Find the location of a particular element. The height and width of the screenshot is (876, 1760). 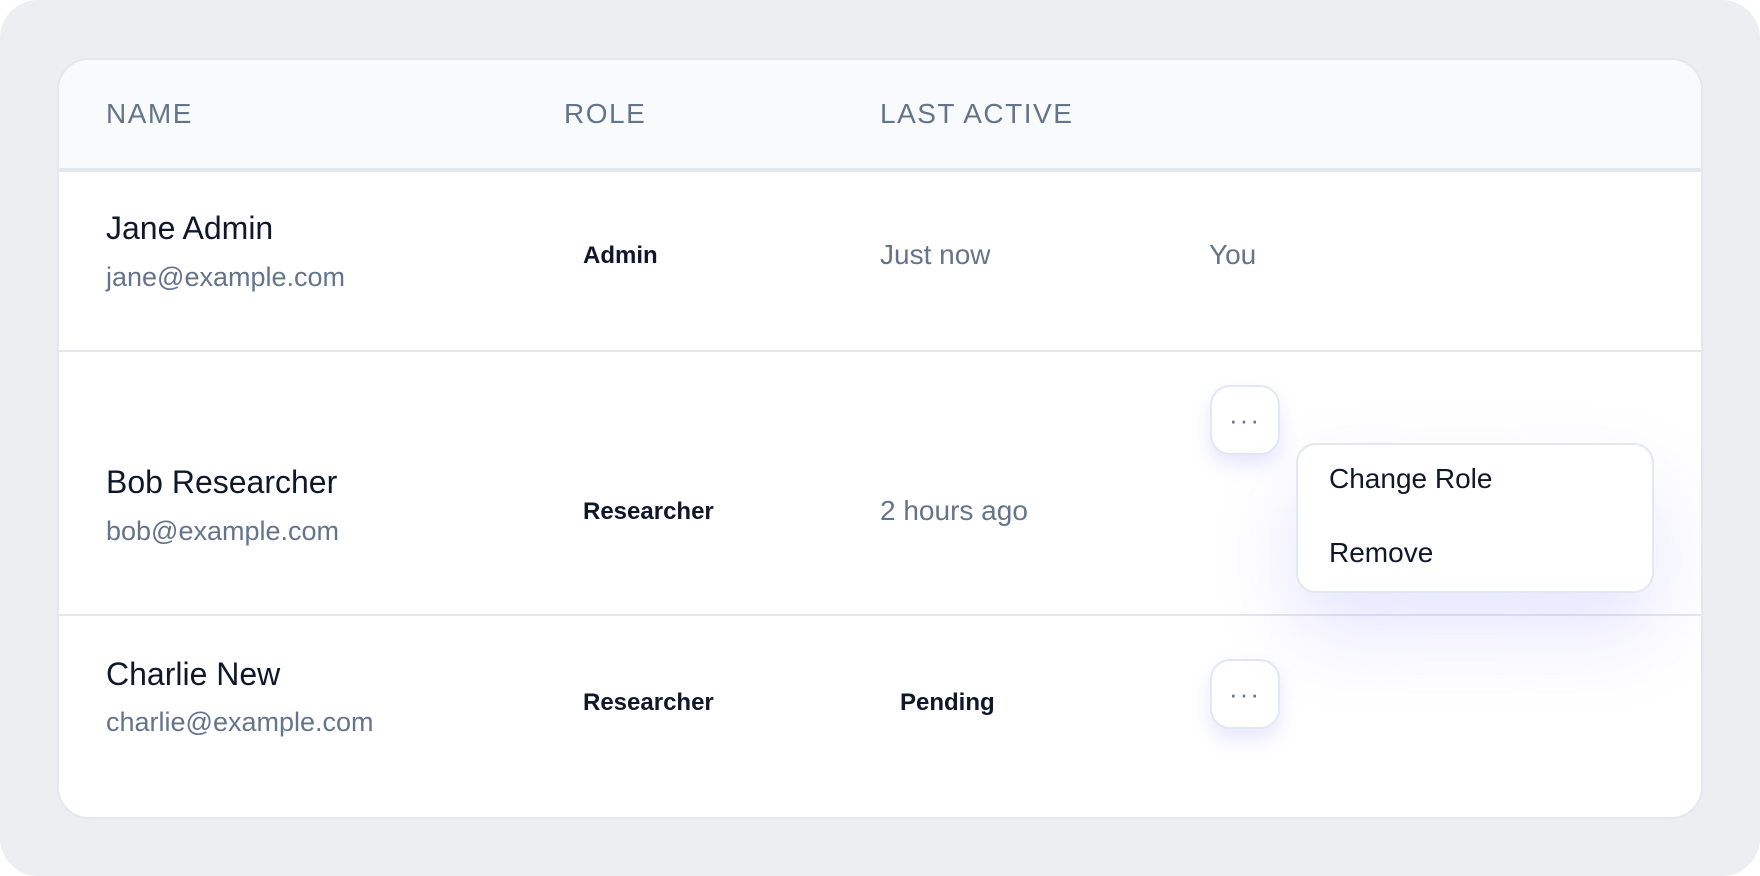

status-badge: Pending is located at coordinates (947, 702).